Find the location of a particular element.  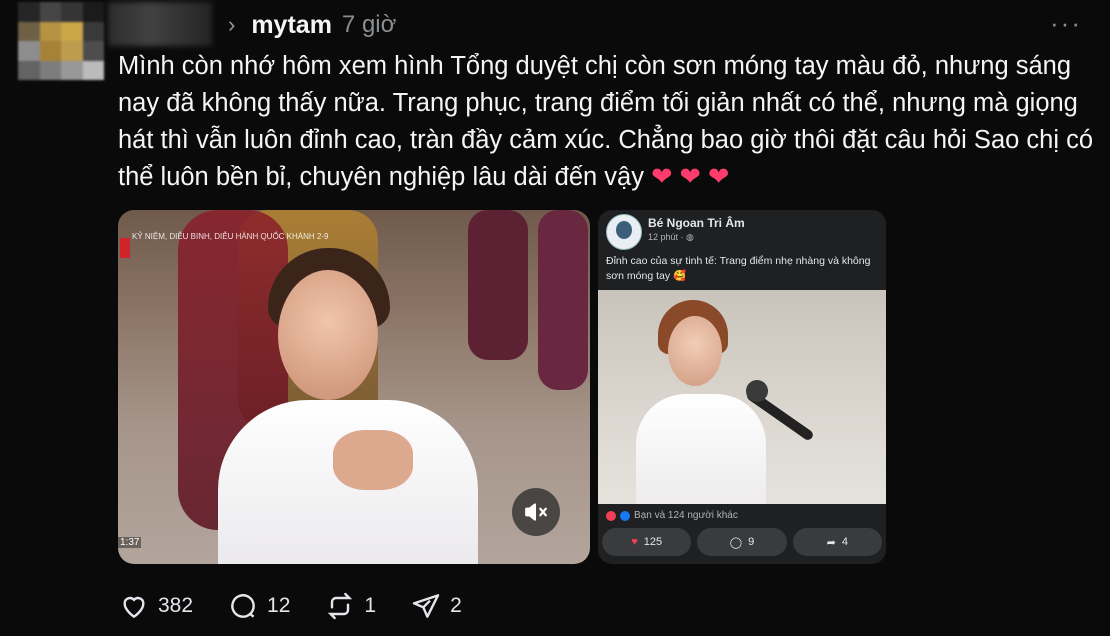

repost-button: 1 is located at coordinates (350, 606).